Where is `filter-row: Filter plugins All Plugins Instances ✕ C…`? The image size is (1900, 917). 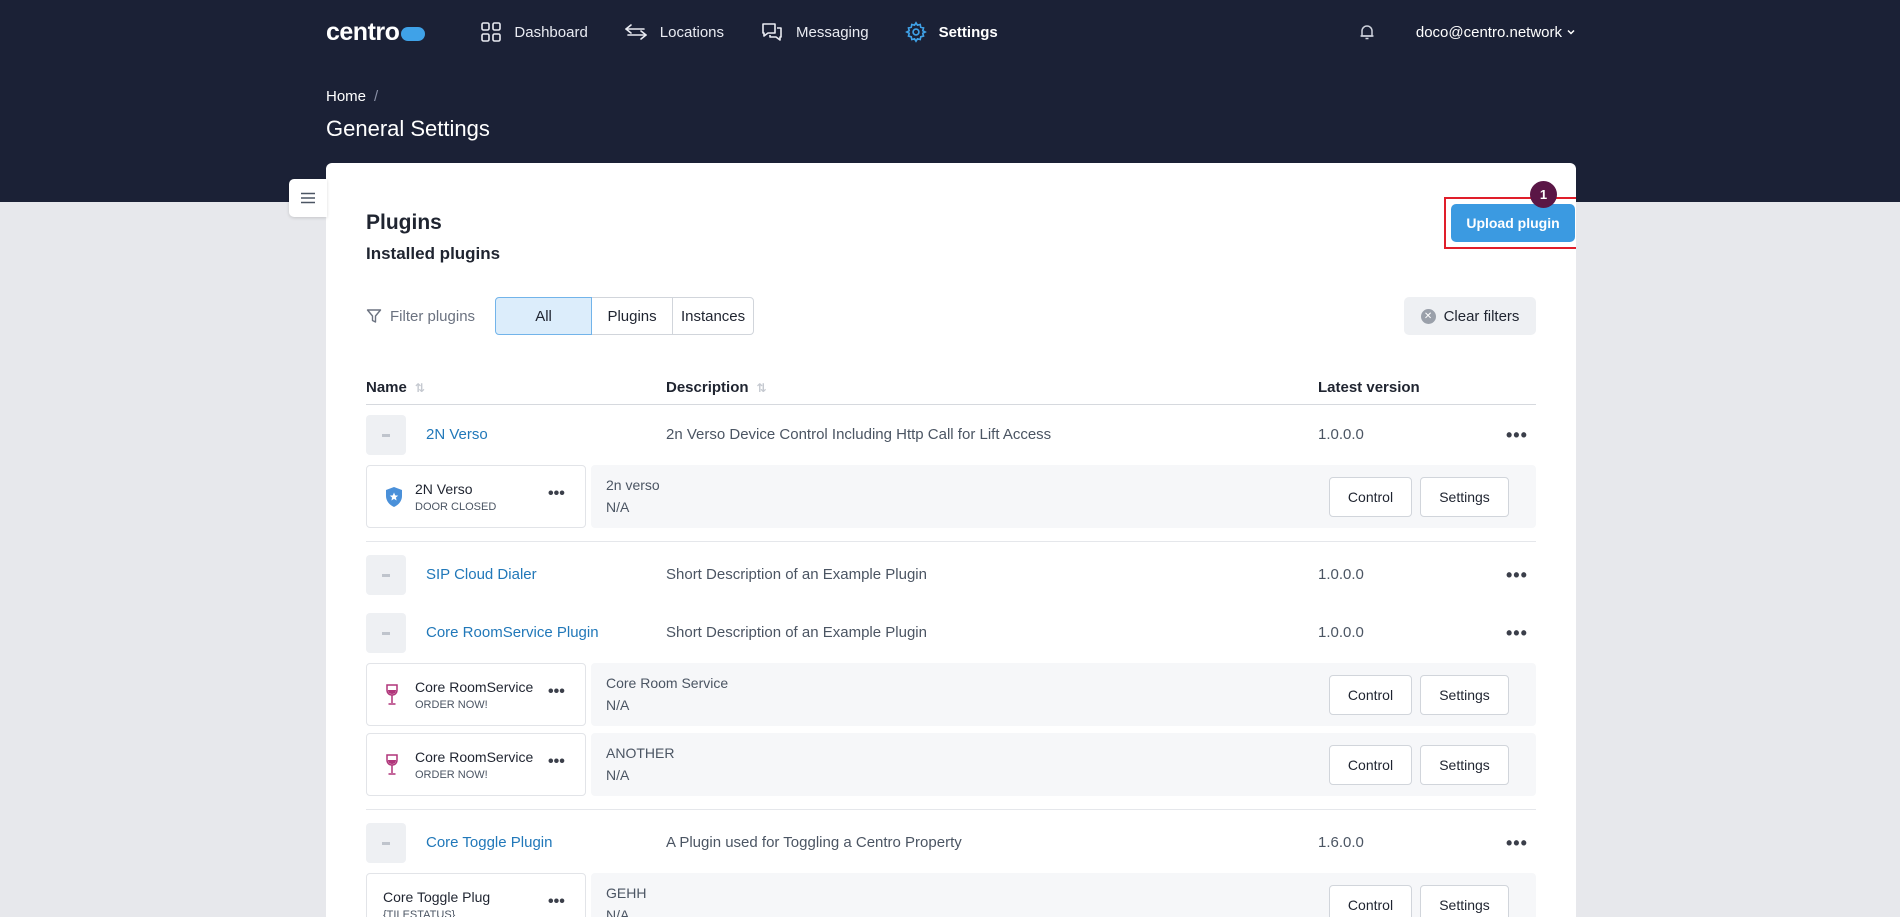 filter-row: Filter plugins All Plugins Instances ✕ C… is located at coordinates (951, 316).